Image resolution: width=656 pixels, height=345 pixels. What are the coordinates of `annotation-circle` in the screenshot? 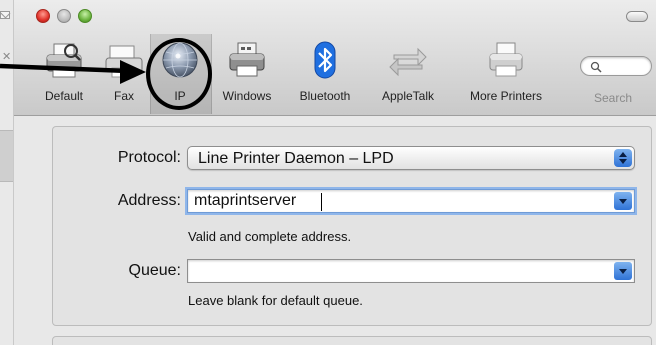 It's located at (179, 74).